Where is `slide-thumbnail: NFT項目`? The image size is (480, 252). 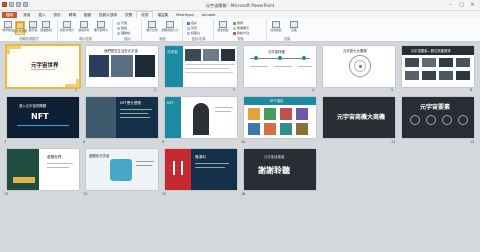
slide-thumbnail: NFT項目 is located at coordinates (280, 117).